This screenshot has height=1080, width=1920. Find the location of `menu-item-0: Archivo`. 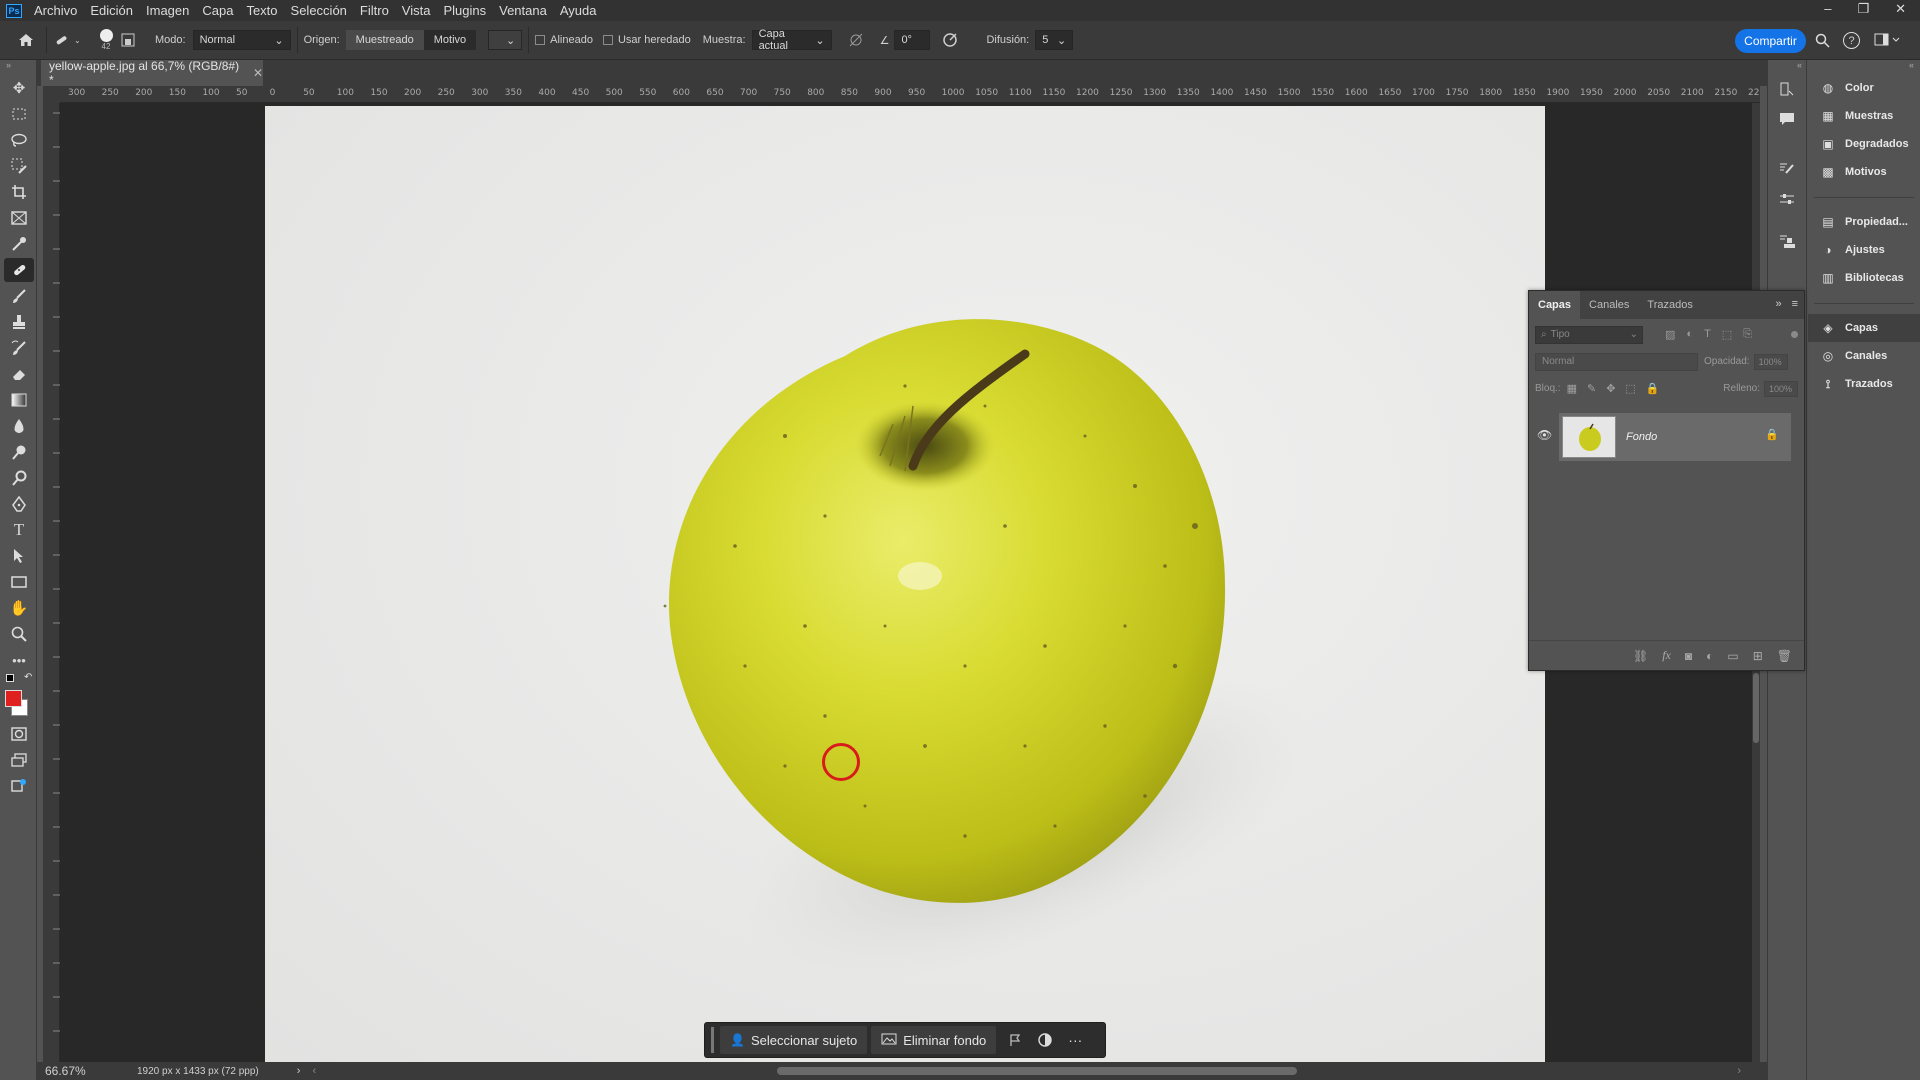

menu-item-0: Archivo is located at coordinates (55, 10).